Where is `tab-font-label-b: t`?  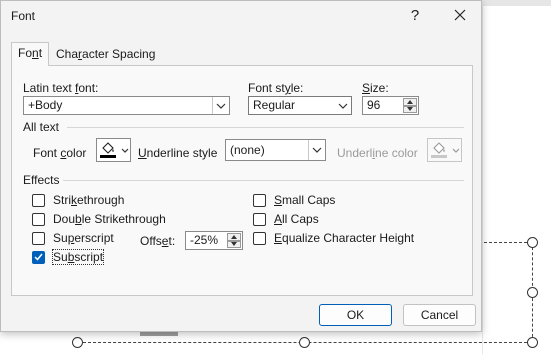 tab-font-label-b: t is located at coordinates (40, 53).